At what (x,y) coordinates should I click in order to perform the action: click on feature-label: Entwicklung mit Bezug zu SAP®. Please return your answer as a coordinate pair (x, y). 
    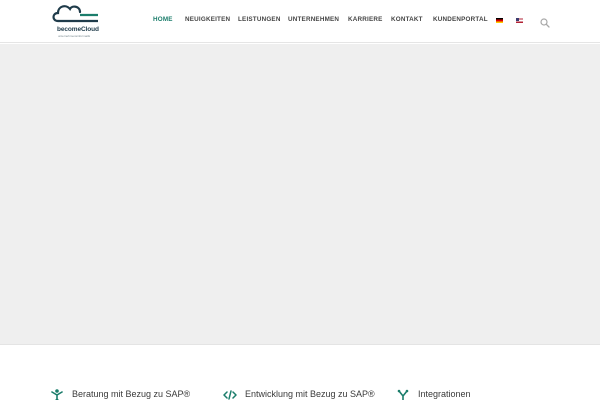
    Looking at the image, I should click on (310, 394).